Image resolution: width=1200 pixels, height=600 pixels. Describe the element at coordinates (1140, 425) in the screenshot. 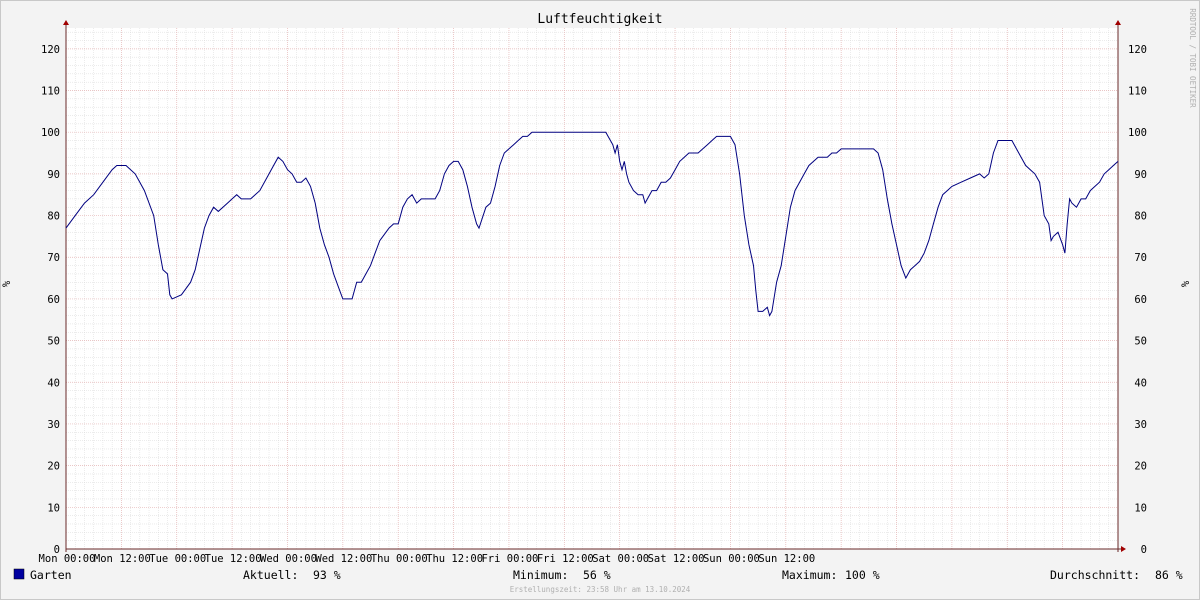

I see `y-tick-label-right: 30` at that location.